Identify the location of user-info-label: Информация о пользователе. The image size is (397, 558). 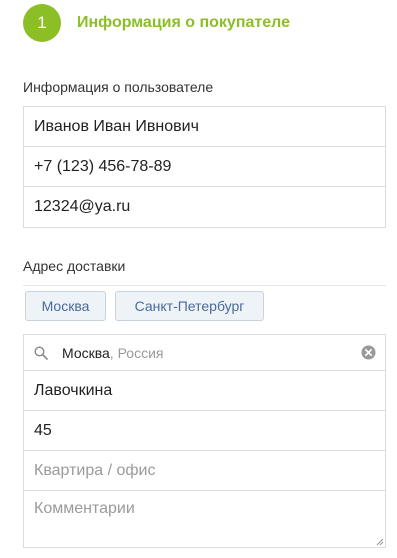
(118, 87).